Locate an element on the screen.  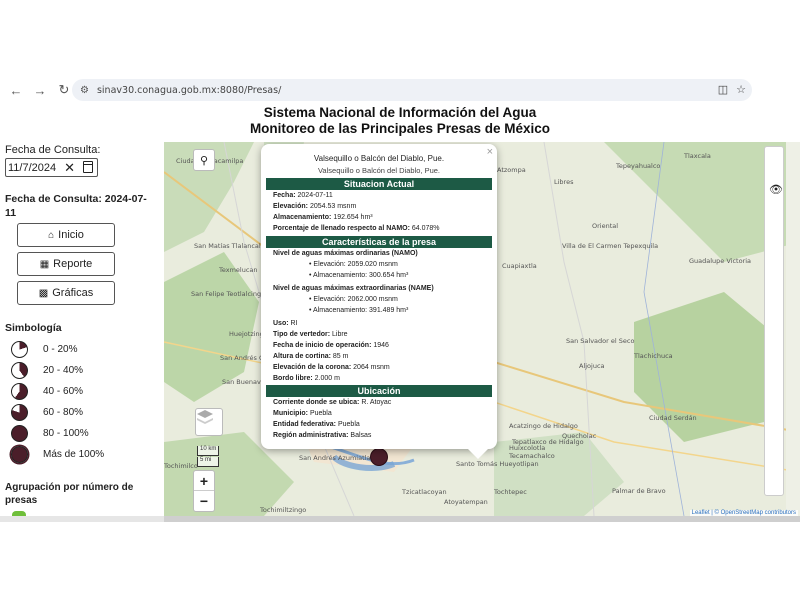
page-title: Sistema Nacional de Información del Agua is located at coordinates (400, 112).